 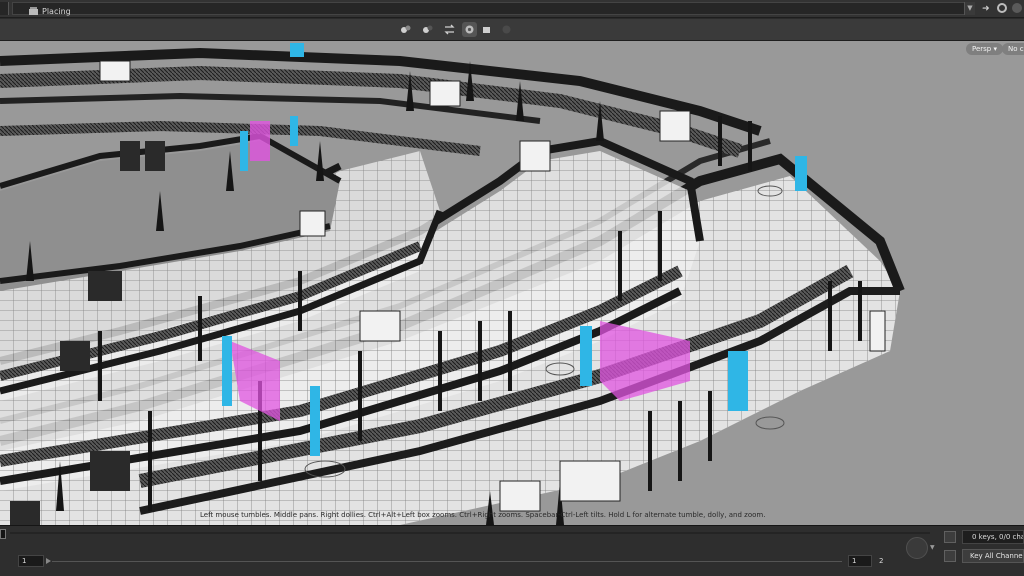 What do you see at coordinates (48, 561) in the screenshot?
I see `play-arrow-icon` at bounding box center [48, 561].